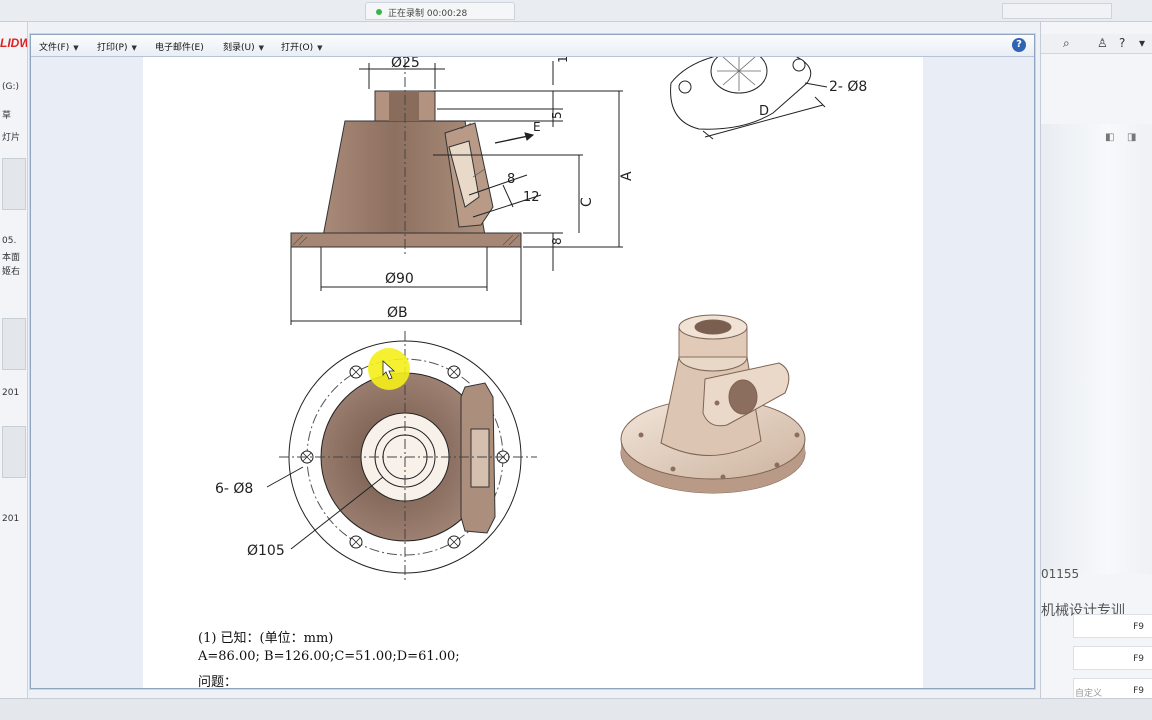 Image resolution: width=1152 pixels, height=720 pixels. What do you see at coordinates (557, 241) in the screenshot?
I see `dim-8-right: 8` at bounding box center [557, 241].